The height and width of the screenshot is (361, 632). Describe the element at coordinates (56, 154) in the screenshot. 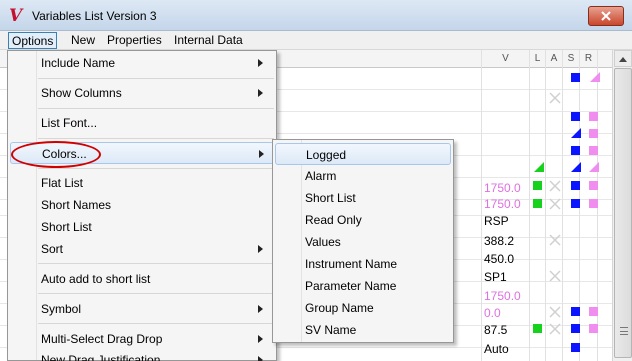

I see `red-circle-annotation` at that location.